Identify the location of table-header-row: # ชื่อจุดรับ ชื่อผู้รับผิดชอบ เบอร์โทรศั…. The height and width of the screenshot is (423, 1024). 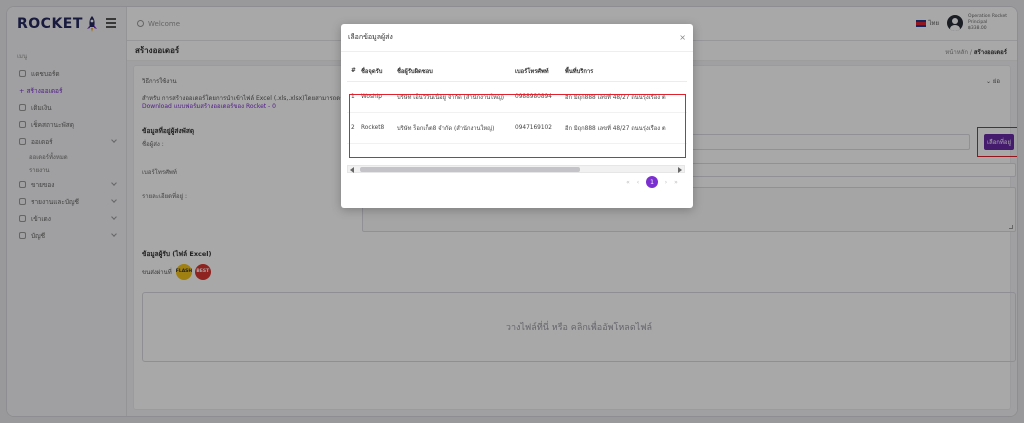
(517, 71).